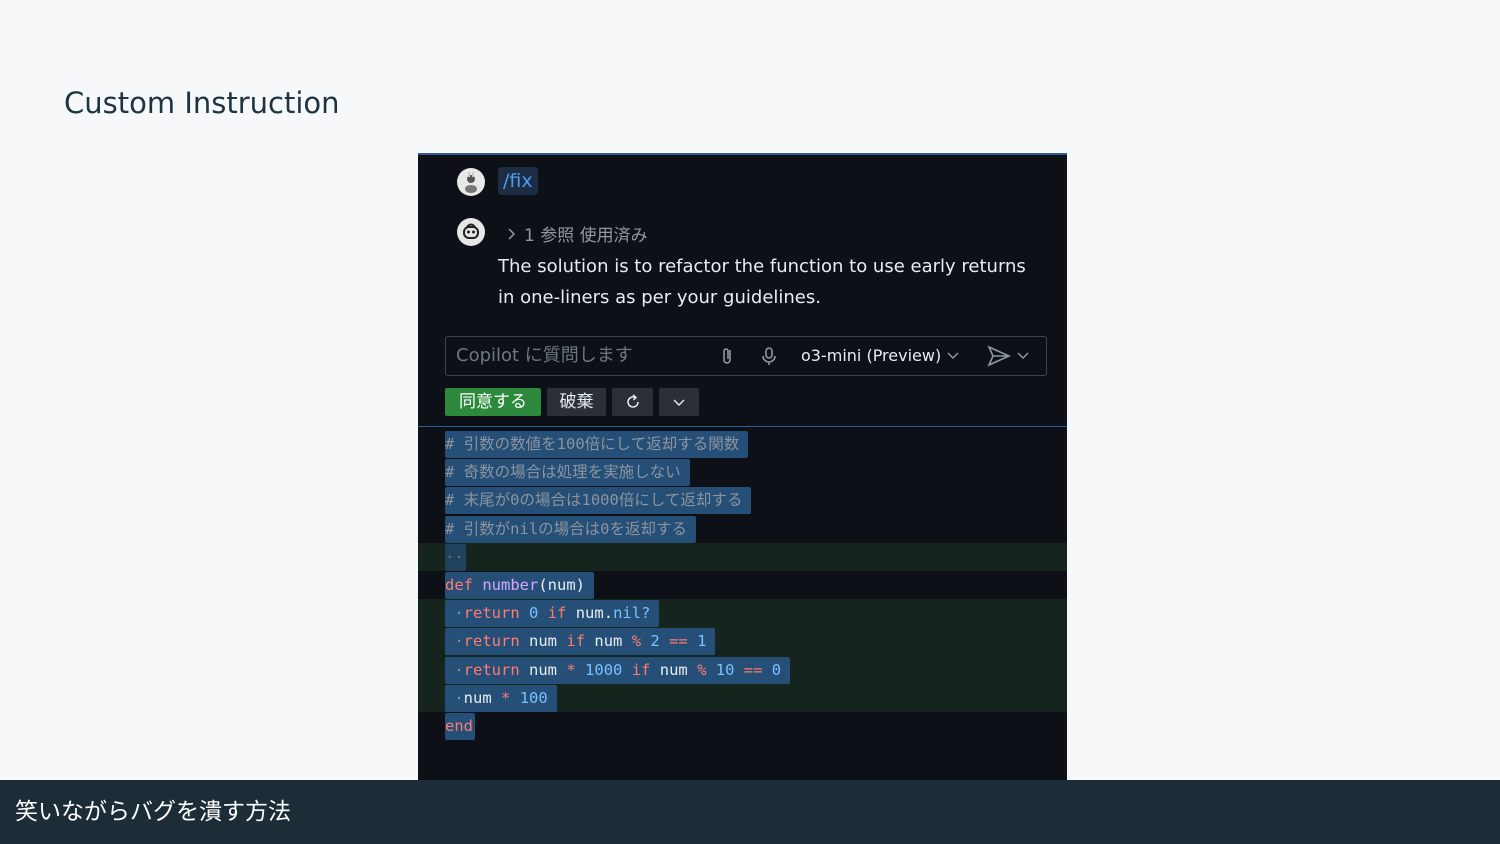  Describe the element at coordinates (742, 641) in the screenshot. I see `code-line-added: ·return num if num % 2 == 1` at that location.